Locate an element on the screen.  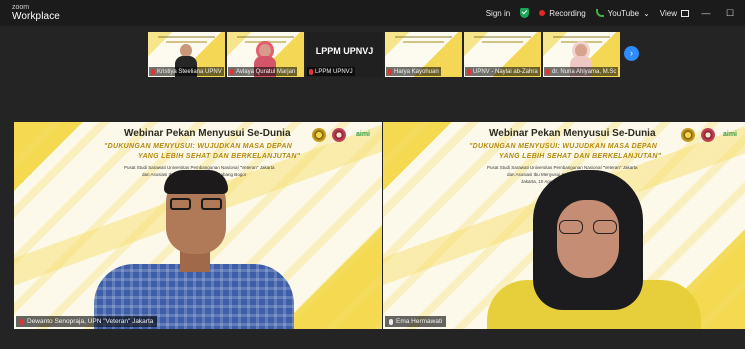
gallery-view-icon is located at coordinates (685, 13).